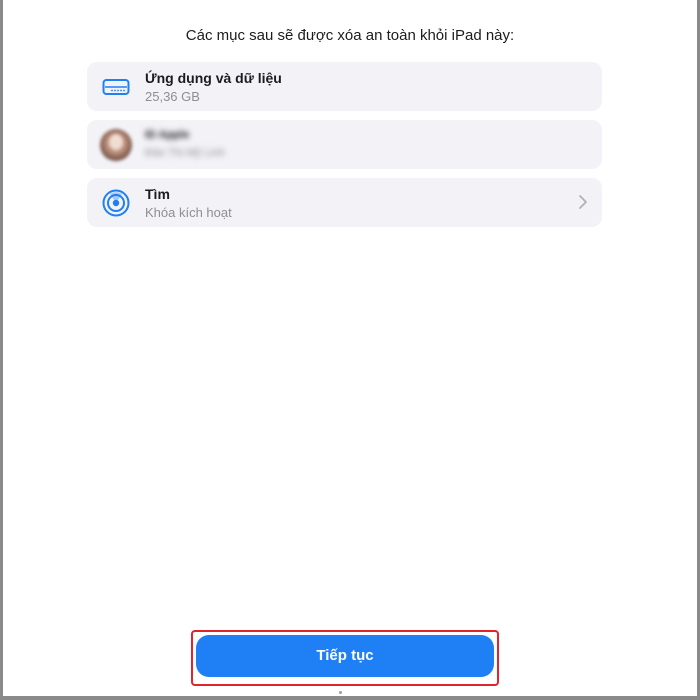 The width and height of the screenshot is (700, 700). Describe the element at coordinates (116, 145) in the screenshot. I see `avatar` at that location.